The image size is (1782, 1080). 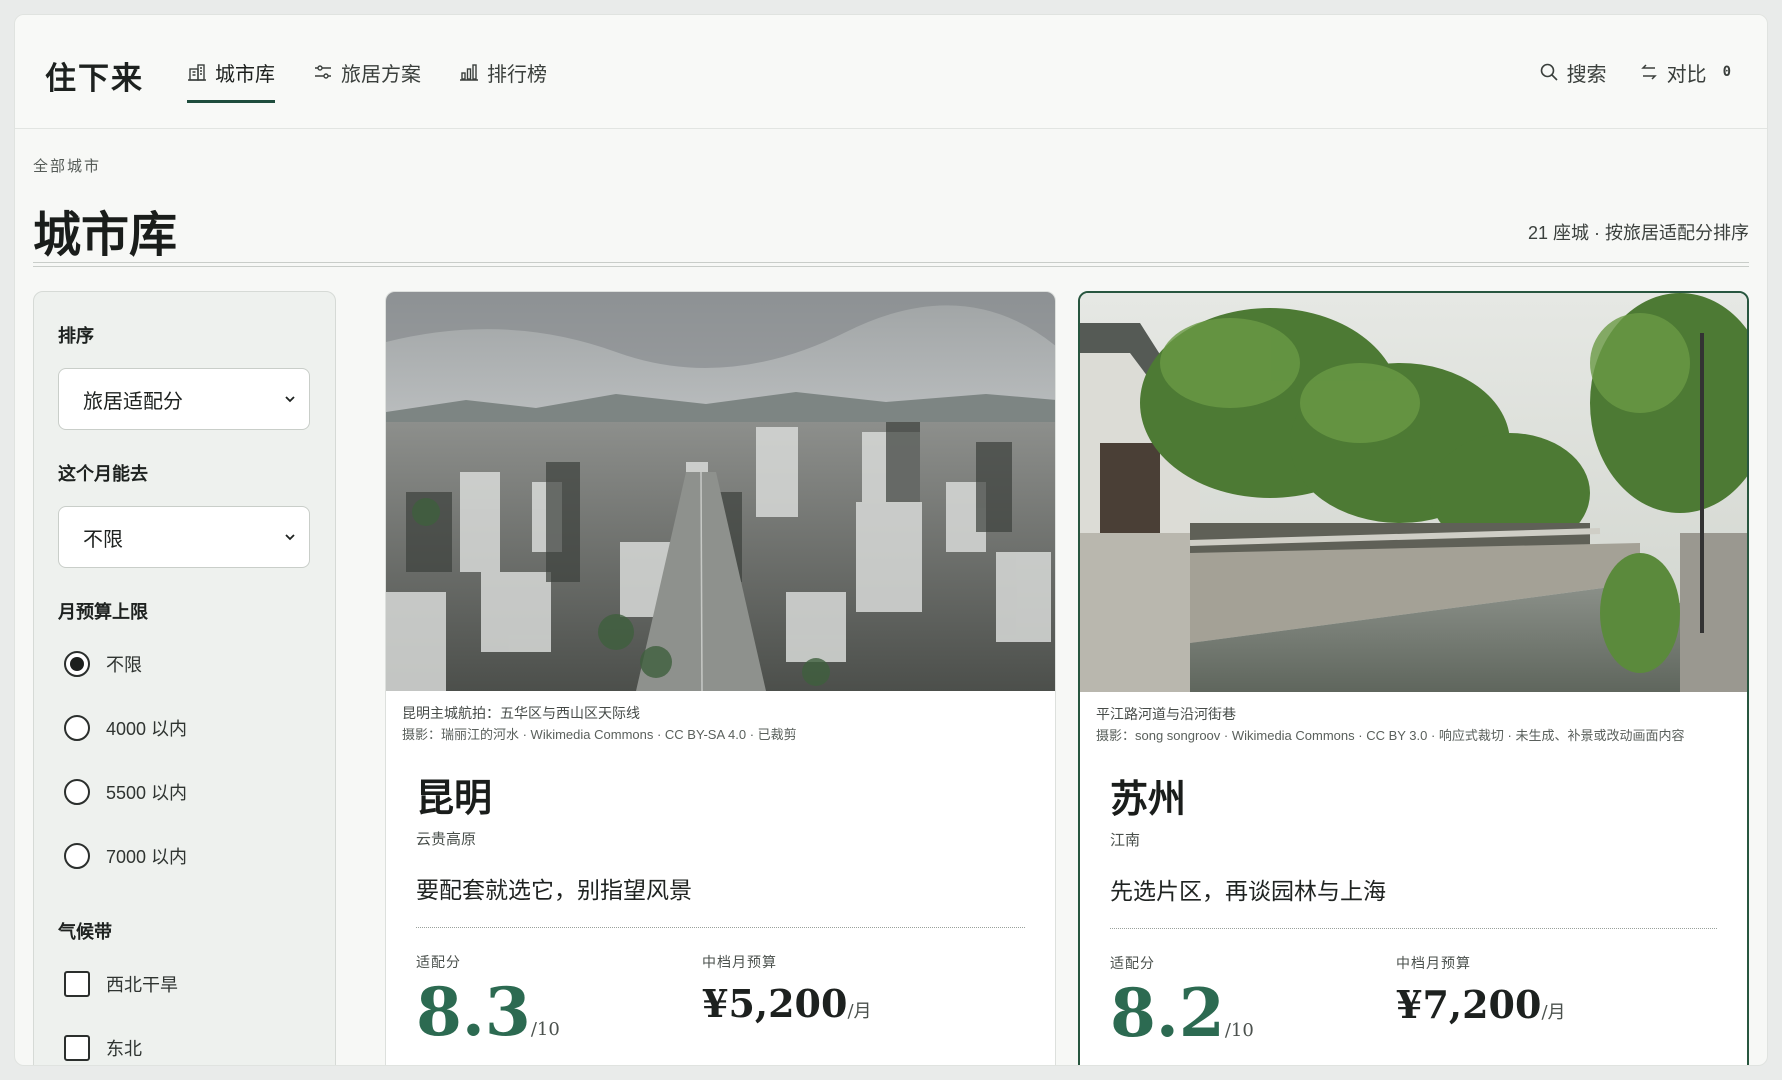 I want to click on month-label: 这个月能去, so click(x=103, y=474).